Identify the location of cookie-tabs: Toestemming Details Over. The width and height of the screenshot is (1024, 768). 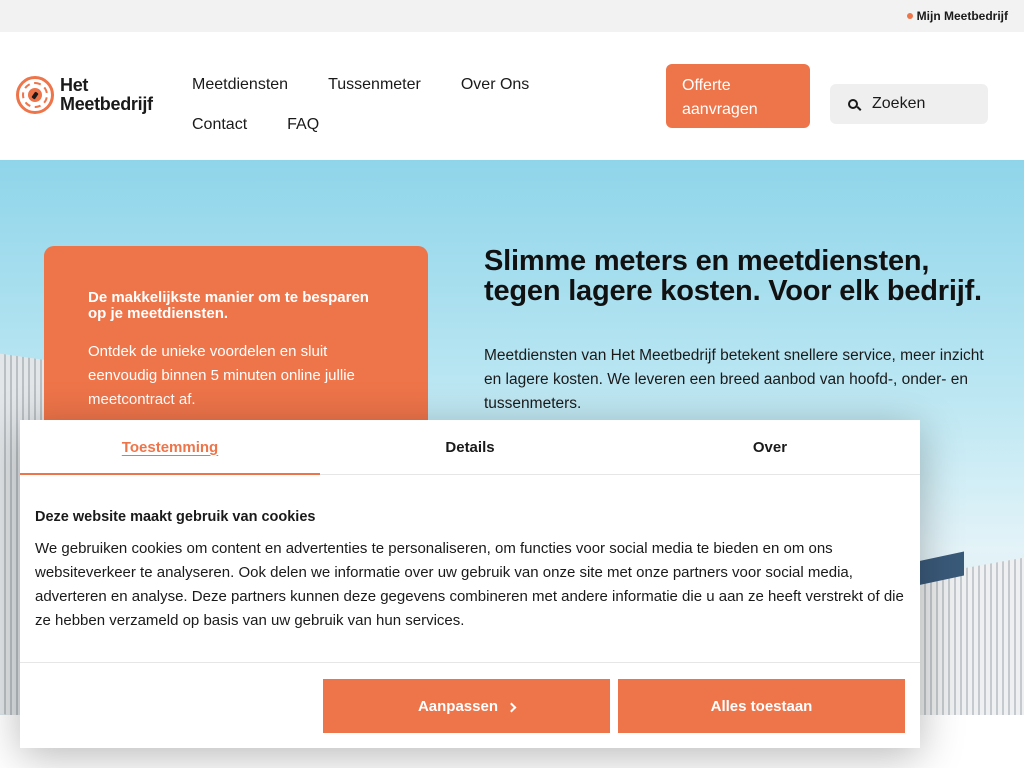
(470, 447).